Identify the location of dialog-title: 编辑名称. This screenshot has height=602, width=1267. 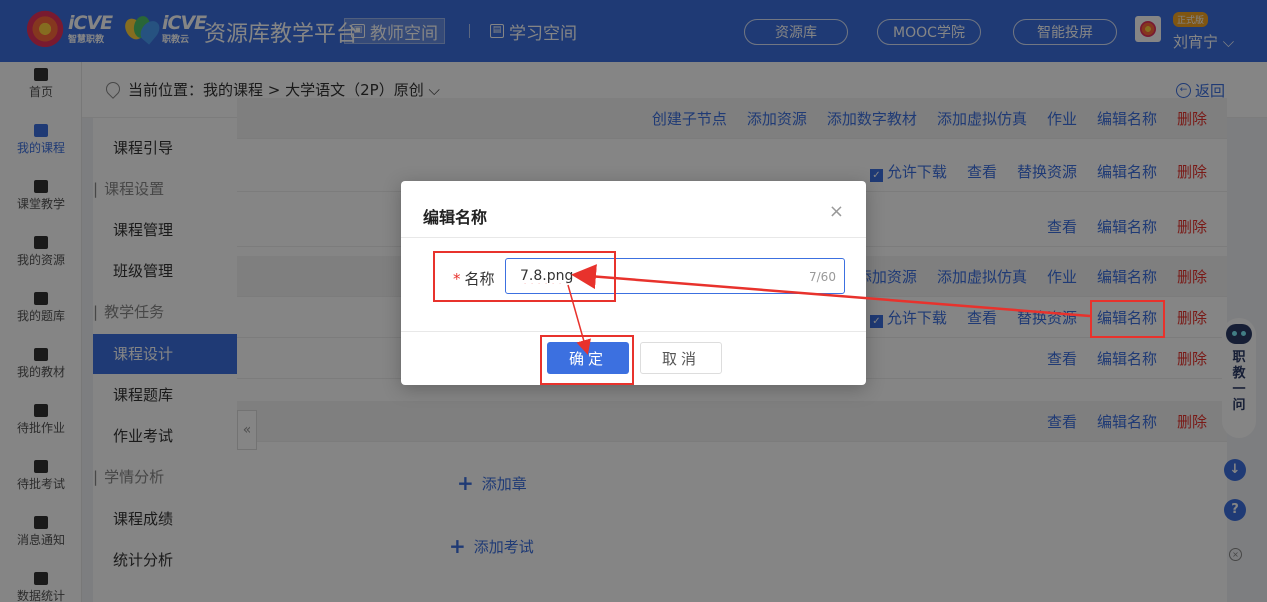
(455, 217).